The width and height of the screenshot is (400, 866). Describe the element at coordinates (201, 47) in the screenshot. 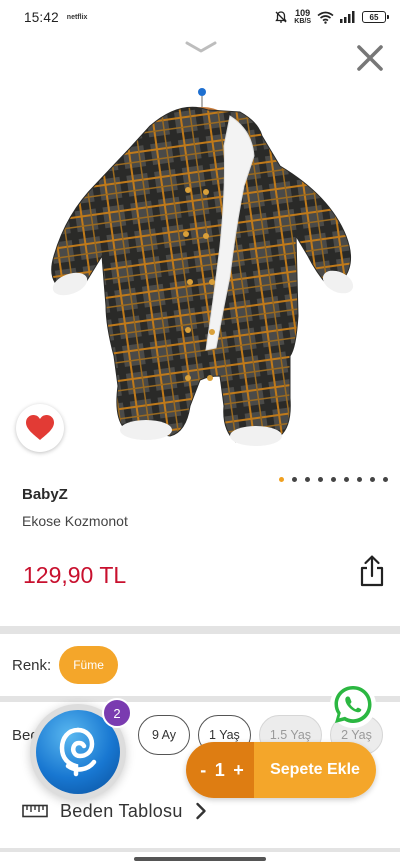

I see `chevron-down-icon` at that location.